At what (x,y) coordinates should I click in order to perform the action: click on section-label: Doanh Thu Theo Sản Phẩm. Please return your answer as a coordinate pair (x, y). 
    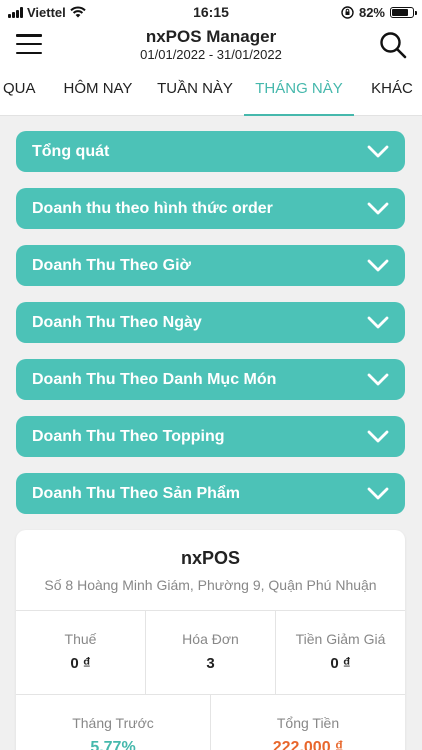
    Looking at the image, I should click on (136, 493).